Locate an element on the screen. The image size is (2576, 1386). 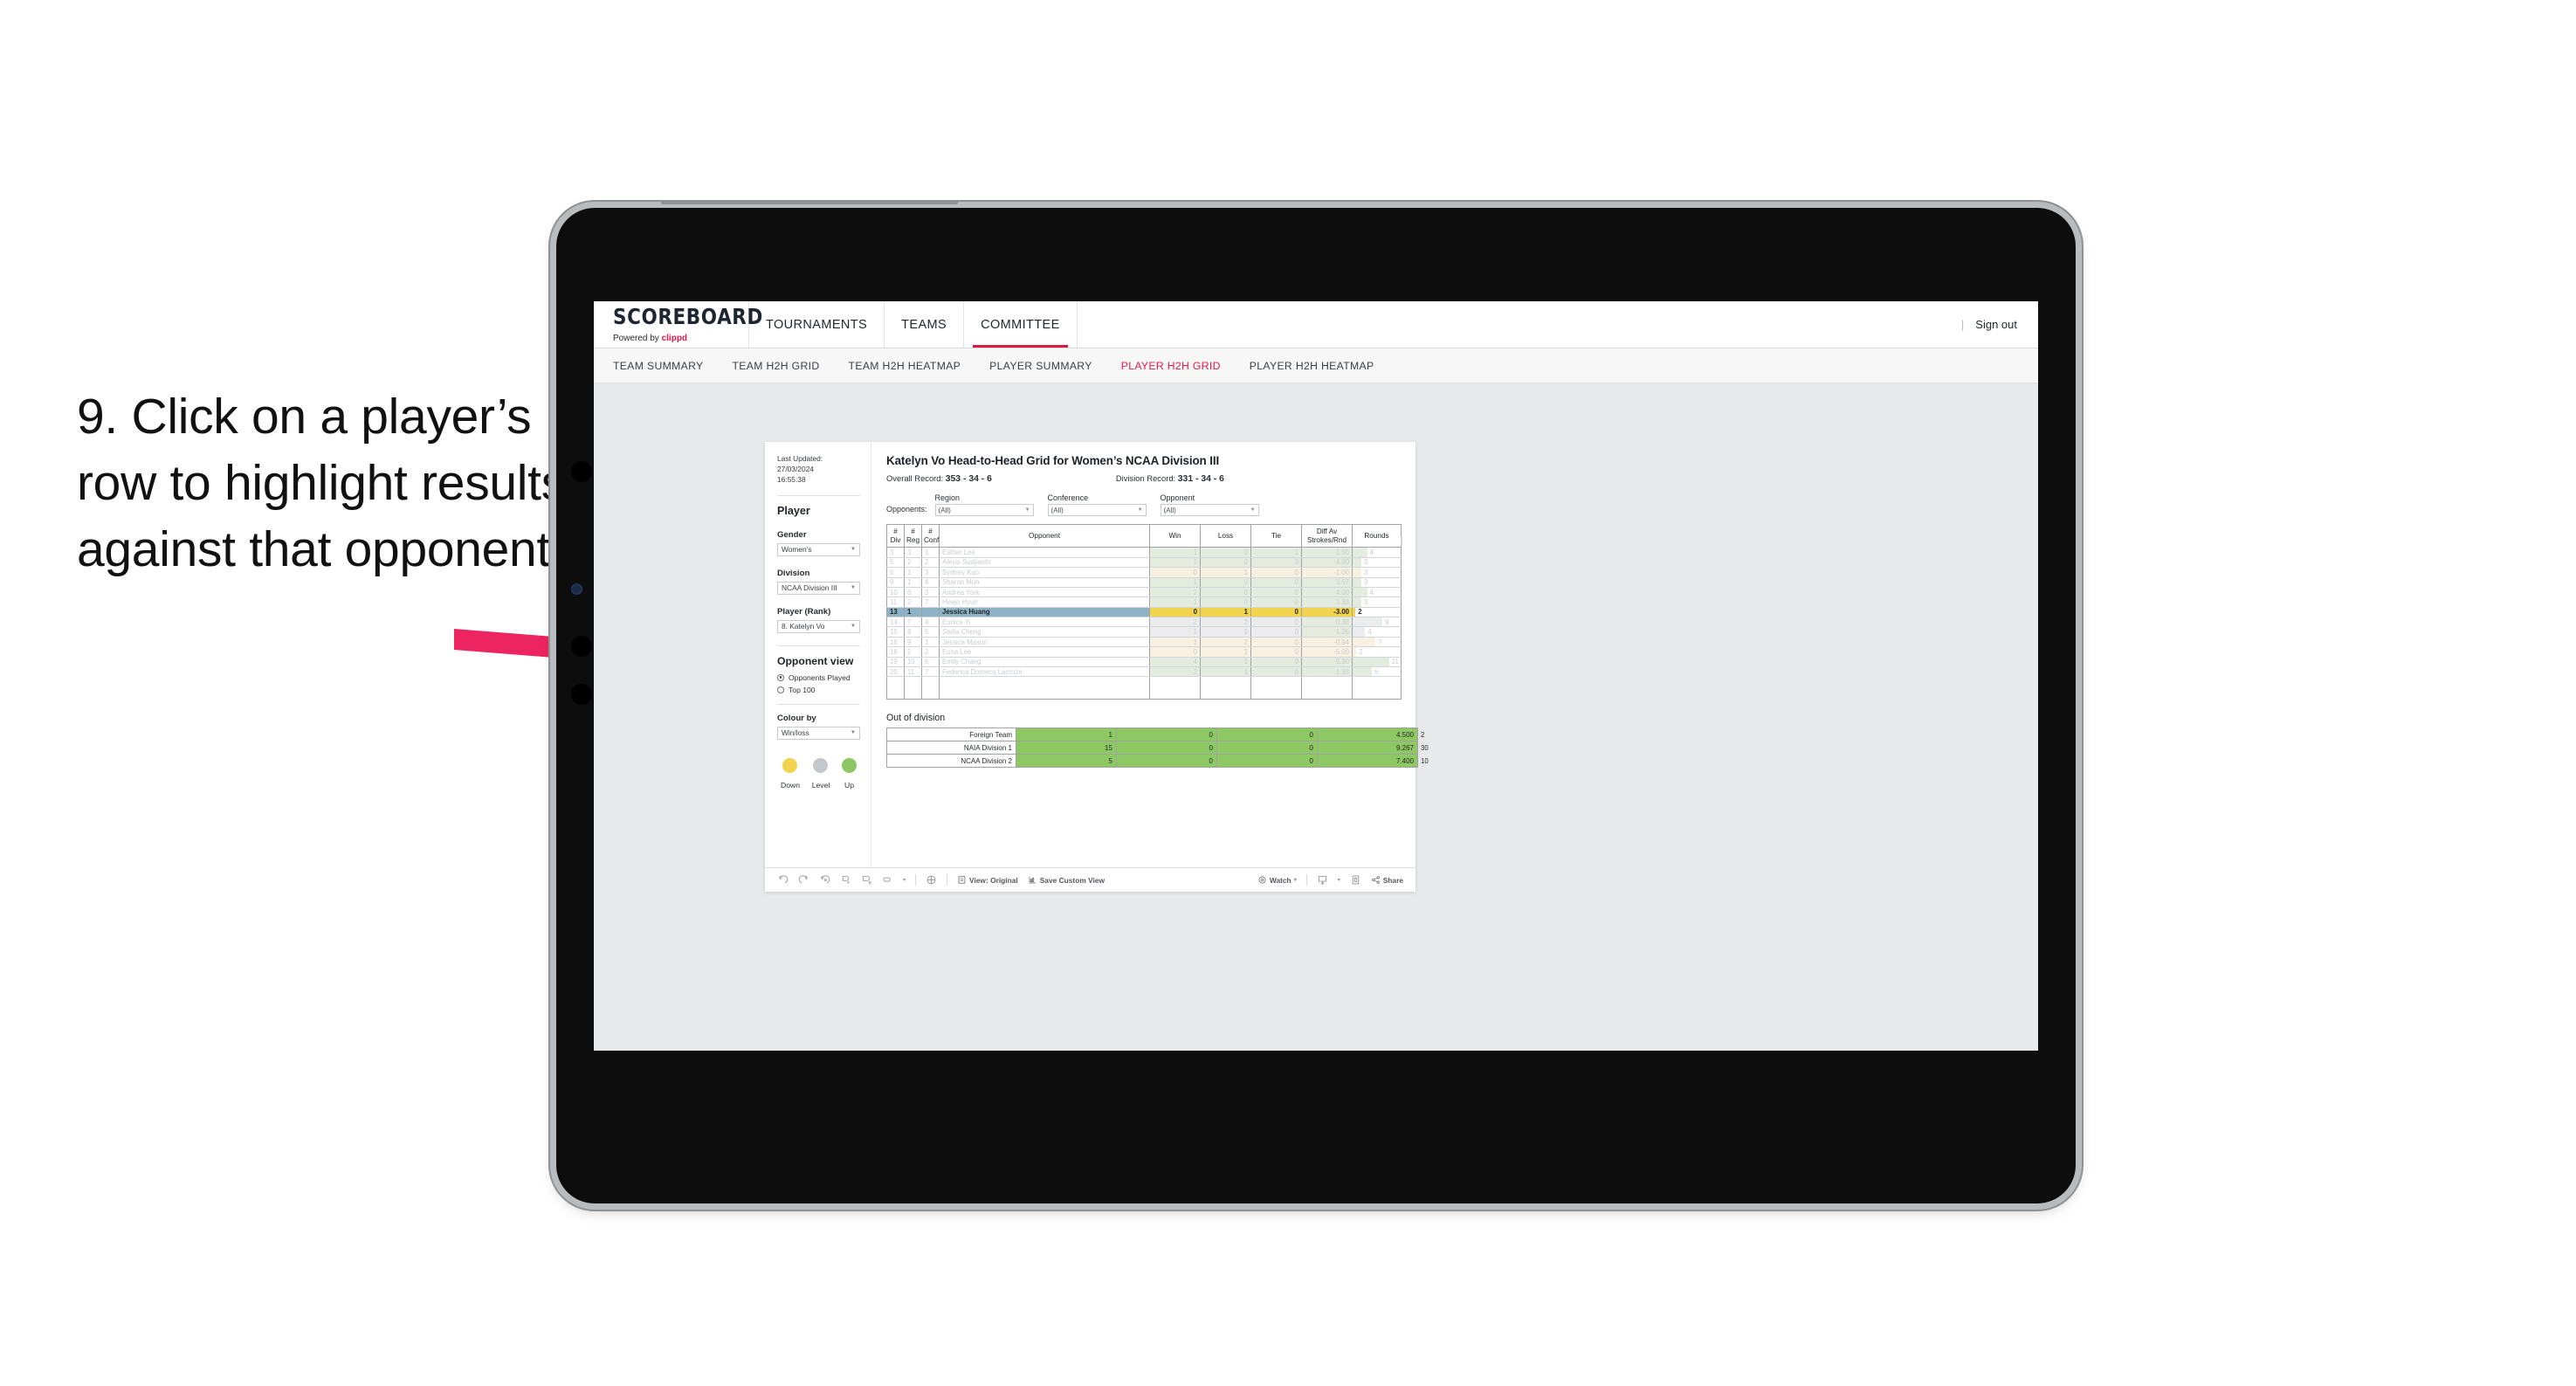
tab-team-summary: TEAM SUMMARY is located at coordinates (658, 366).